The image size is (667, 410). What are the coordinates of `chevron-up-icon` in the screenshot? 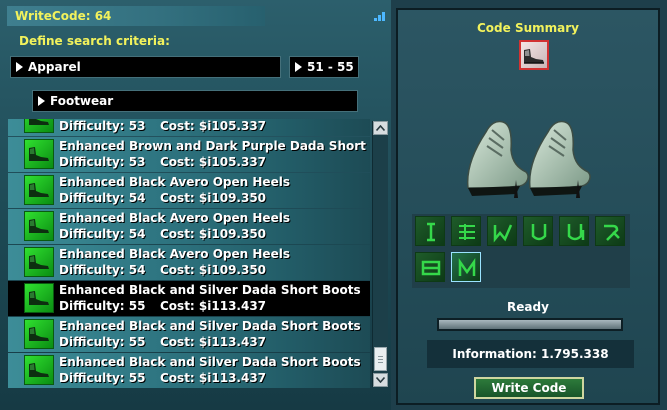 It's located at (380, 128).